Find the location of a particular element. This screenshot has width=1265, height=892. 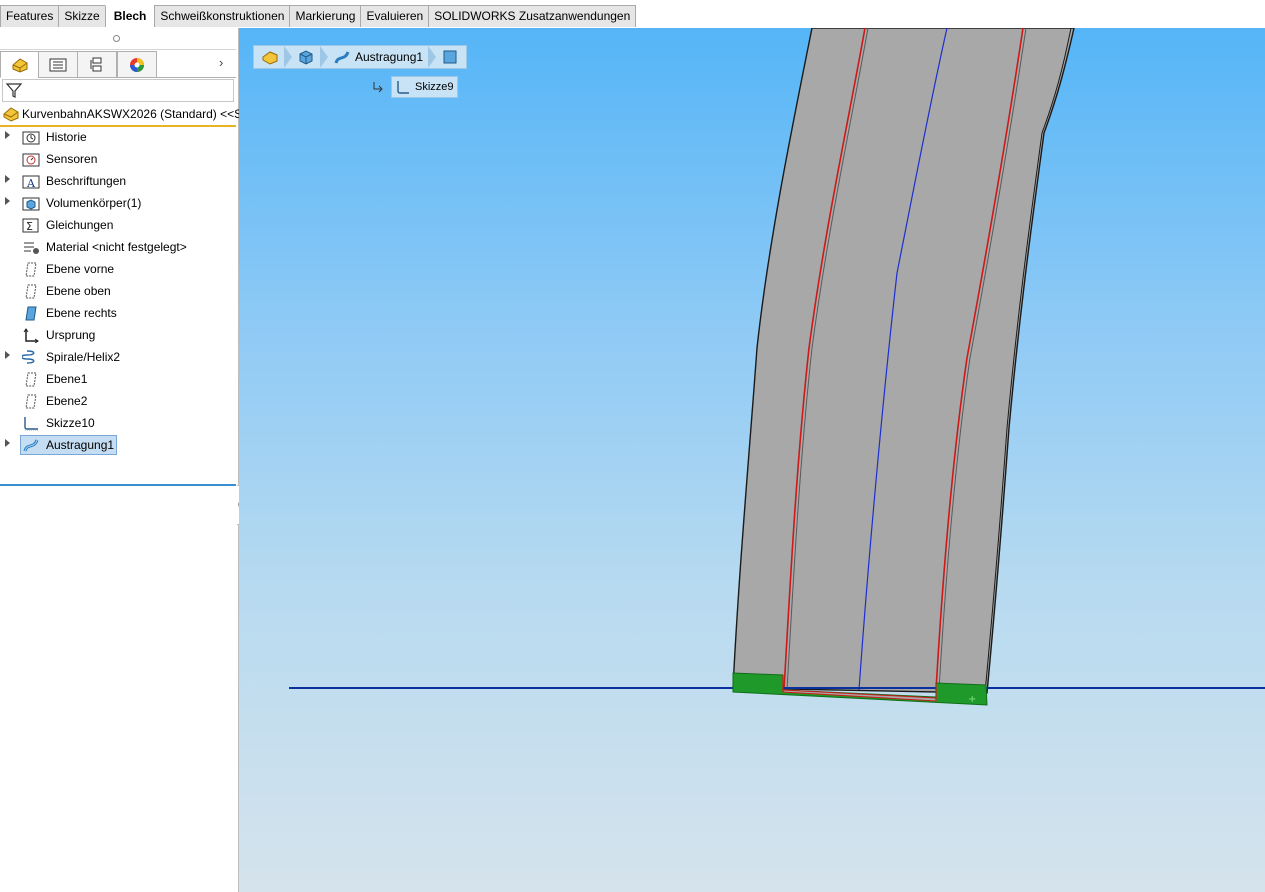

material-icon is located at coordinates (31, 248).